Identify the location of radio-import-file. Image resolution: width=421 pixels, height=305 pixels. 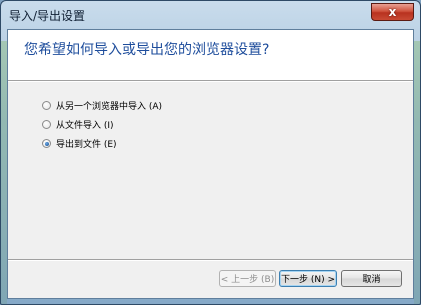
(46, 124).